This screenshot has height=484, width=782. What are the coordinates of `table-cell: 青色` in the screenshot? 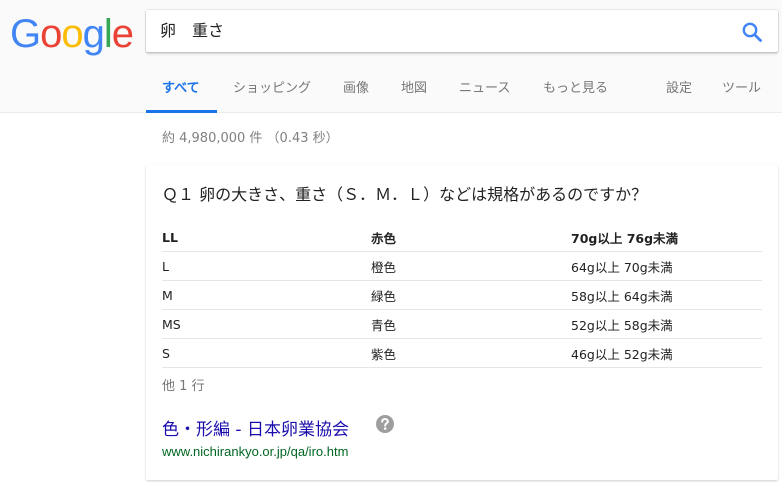 It's located at (471, 324).